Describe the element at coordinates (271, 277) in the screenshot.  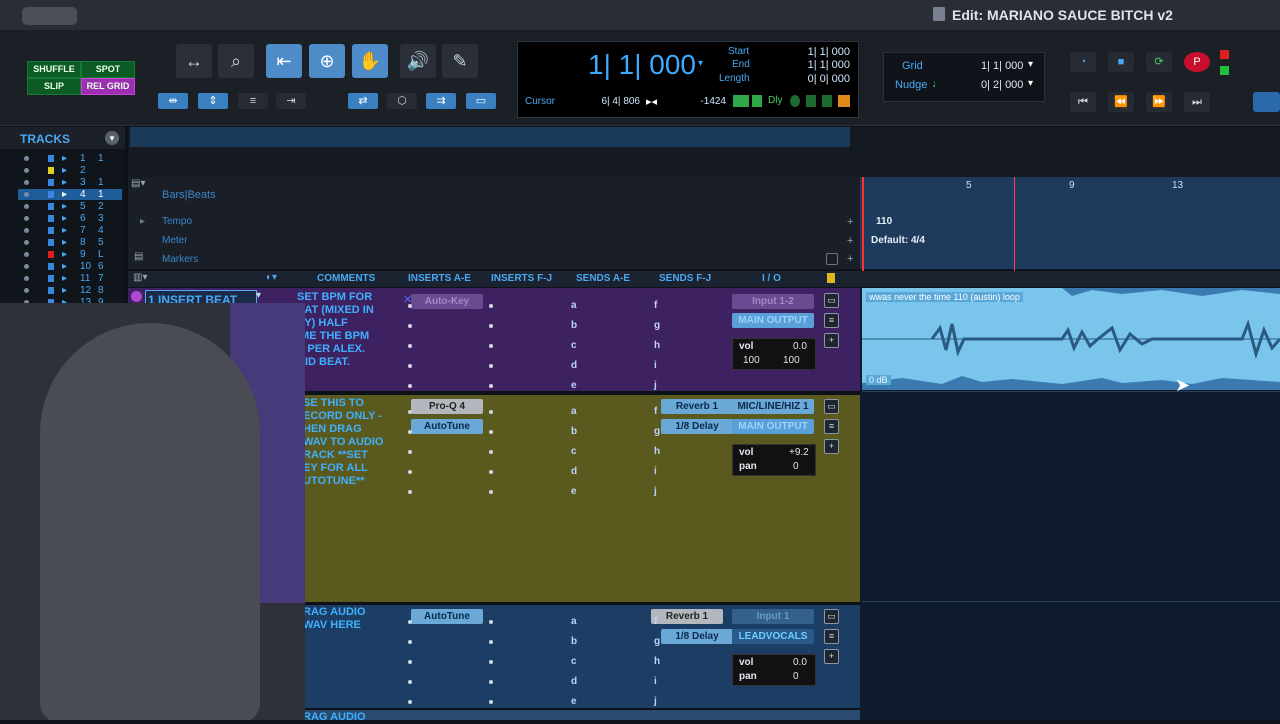
I see `view-selector-icon: ◐▾` at that location.